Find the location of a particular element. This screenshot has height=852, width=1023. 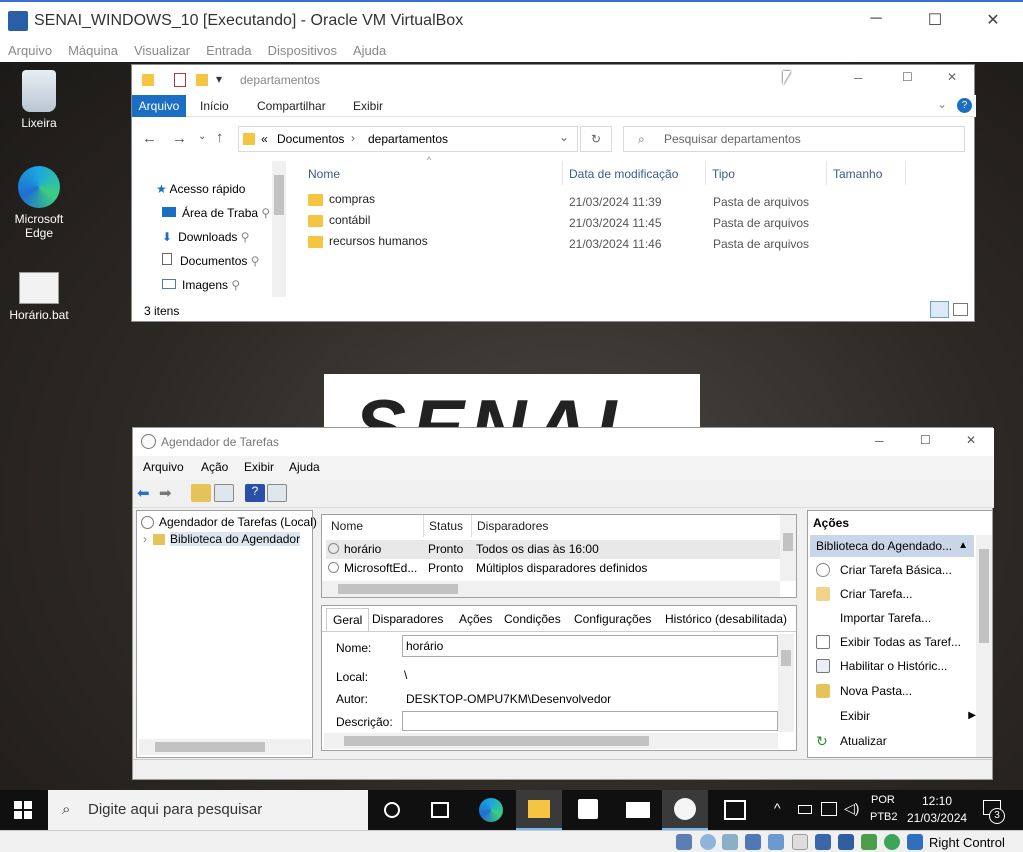

scheduler-menu-exibir: Exibir is located at coordinates (259, 467).